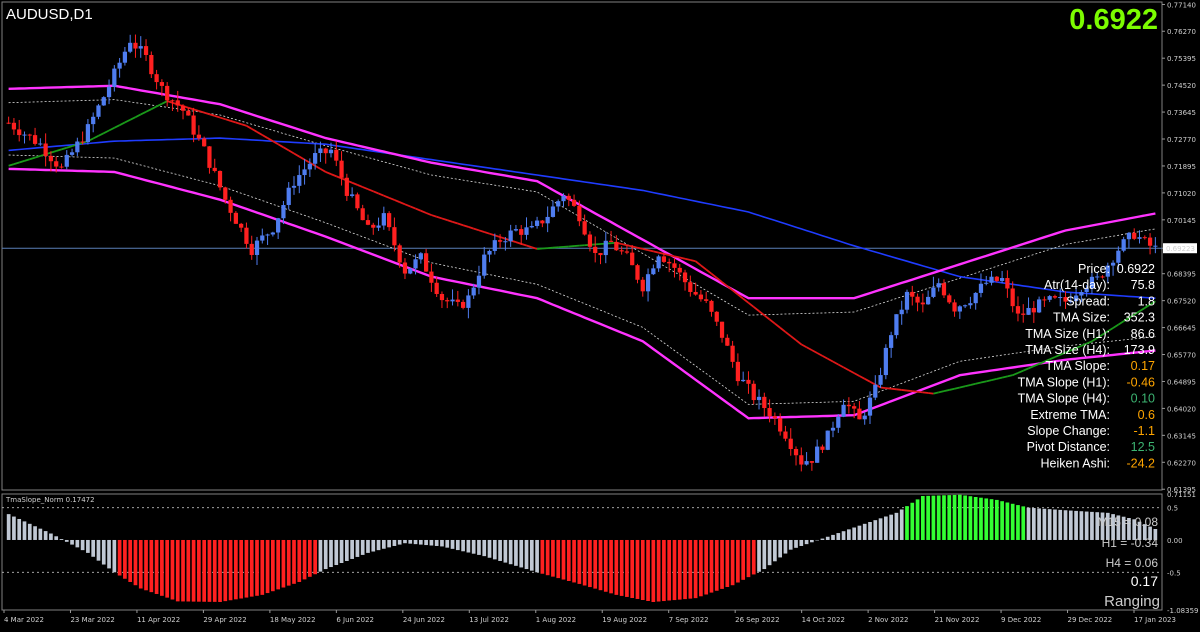 The width and height of the screenshot is (1200, 632). Describe the element at coordinates (1181, 329) in the screenshot. I see `y-tick-label: 0.66645` at that location.